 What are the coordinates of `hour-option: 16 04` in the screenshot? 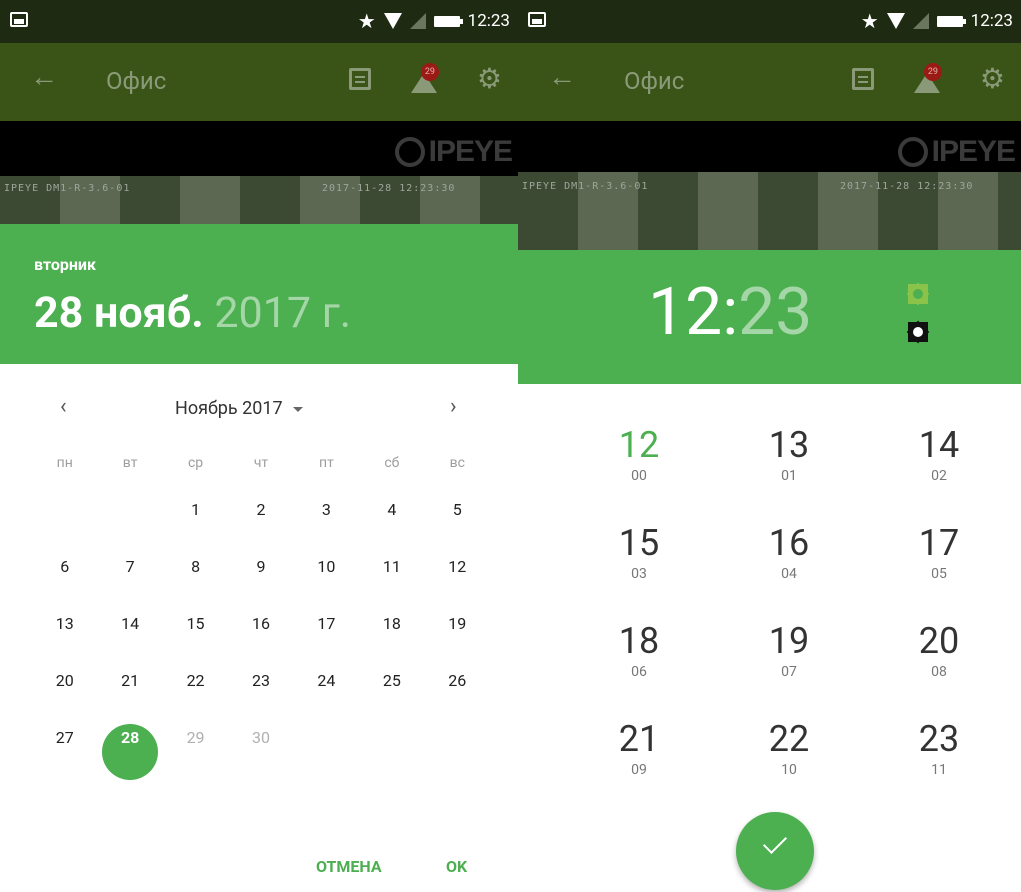 It's located at (789, 573).